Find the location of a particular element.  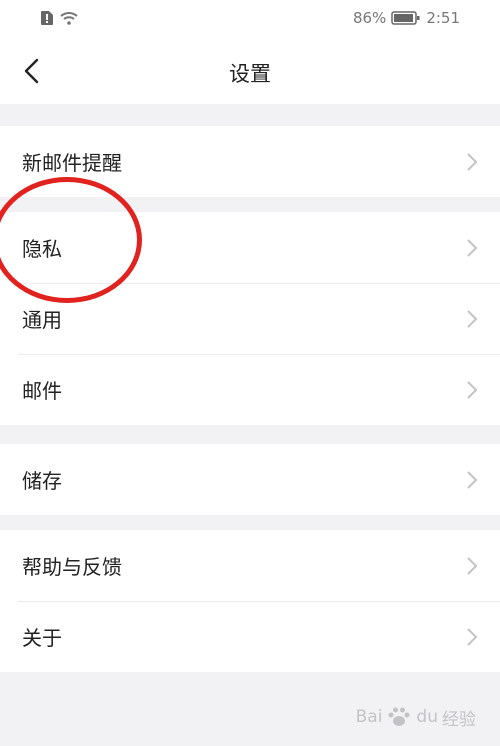

baidu-jingyan-watermark: Bai du 经验 is located at coordinates (416, 717).